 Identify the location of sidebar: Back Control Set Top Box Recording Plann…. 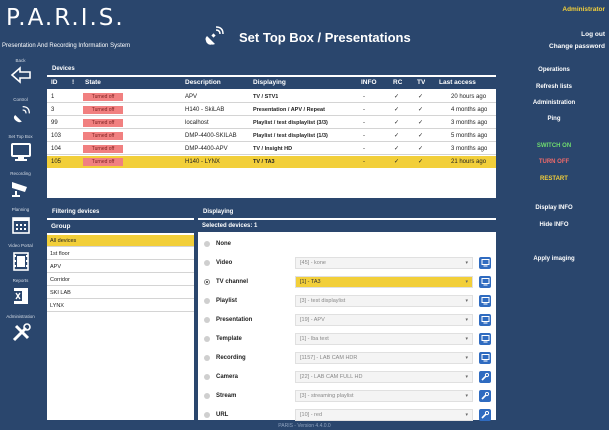
(20, 239).